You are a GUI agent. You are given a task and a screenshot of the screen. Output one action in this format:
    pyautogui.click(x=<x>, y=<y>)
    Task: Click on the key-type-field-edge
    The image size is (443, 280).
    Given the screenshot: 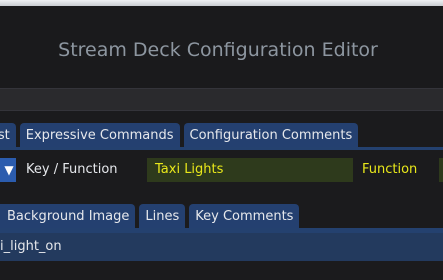 What is the action you would take?
    pyautogui.click(x=441, y=170)
    